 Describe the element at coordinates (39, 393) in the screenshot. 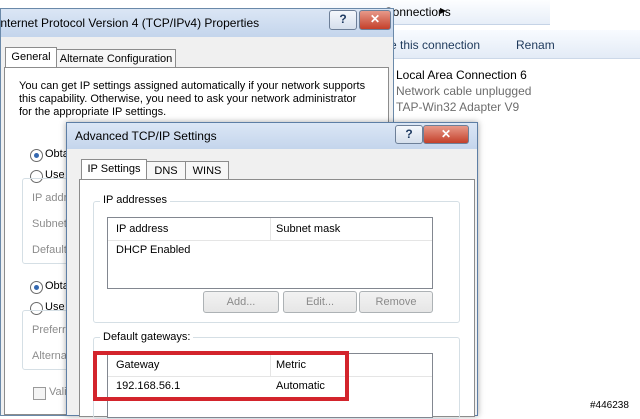

I see `validate-checkbox` at that location.